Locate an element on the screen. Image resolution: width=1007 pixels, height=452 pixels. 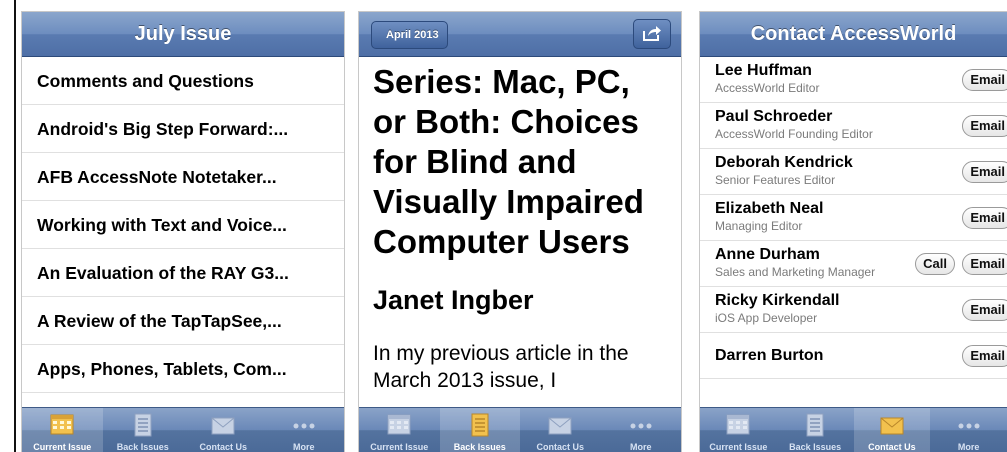
page-divider-line is located at coordinates (15, 226).